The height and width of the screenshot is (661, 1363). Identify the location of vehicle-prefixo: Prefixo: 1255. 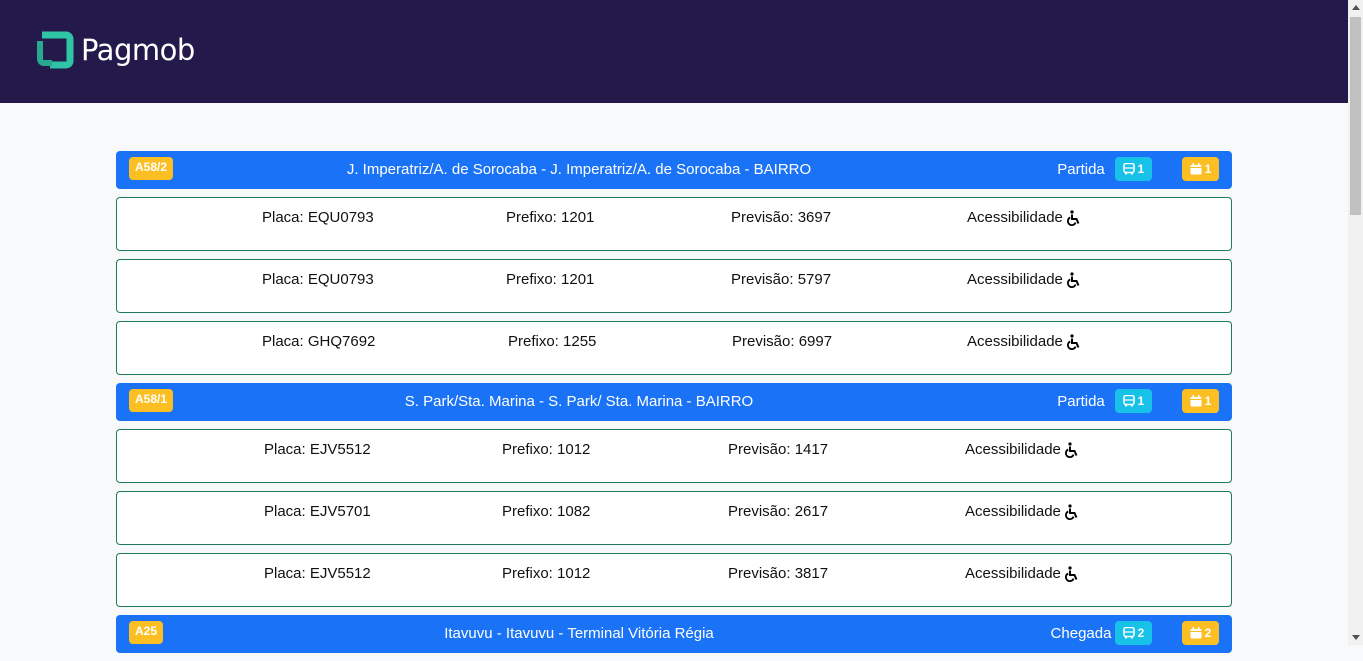
(552, 341).